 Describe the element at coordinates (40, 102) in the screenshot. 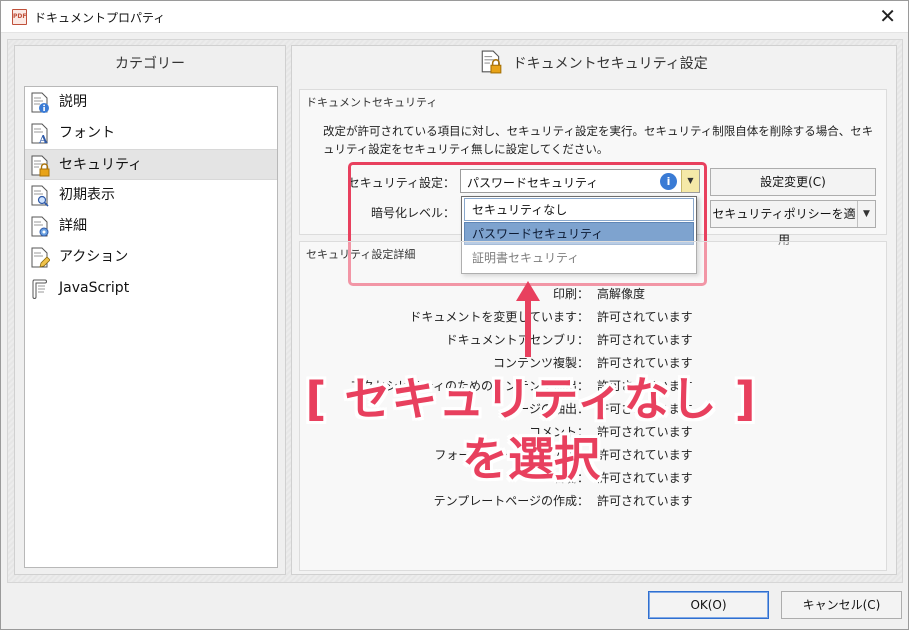

I see `document-info-icon` at that location.